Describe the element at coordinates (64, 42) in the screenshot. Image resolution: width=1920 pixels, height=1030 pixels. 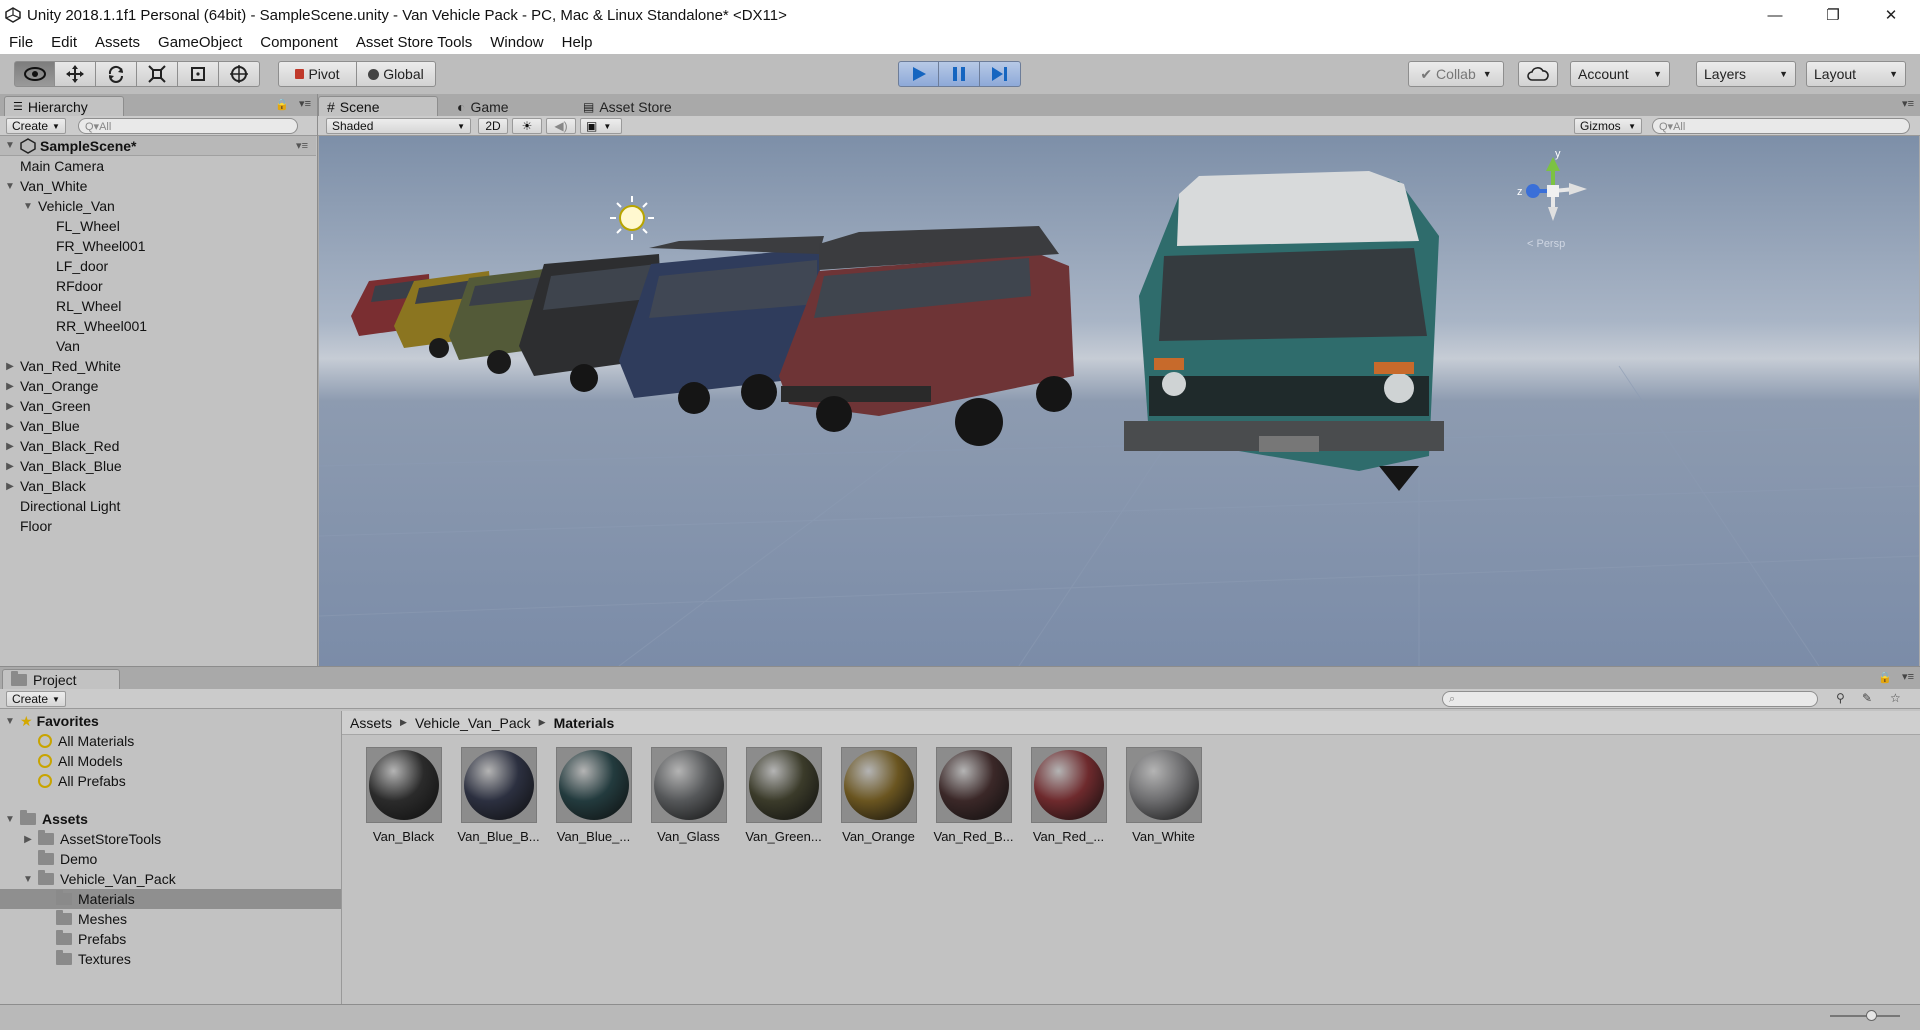
I see `menu-edit: Edit` at that location.